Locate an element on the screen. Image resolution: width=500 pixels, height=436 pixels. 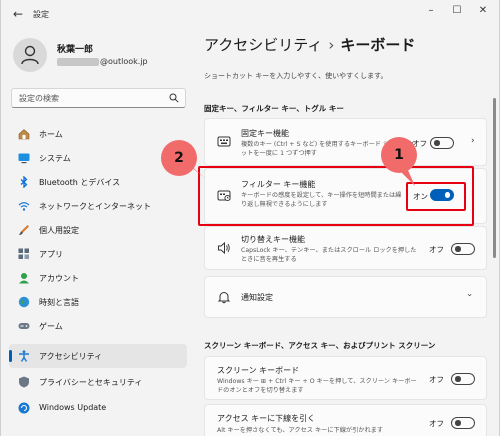
user-email-domain: @outlook.jp is located at coordinates (124, 61).